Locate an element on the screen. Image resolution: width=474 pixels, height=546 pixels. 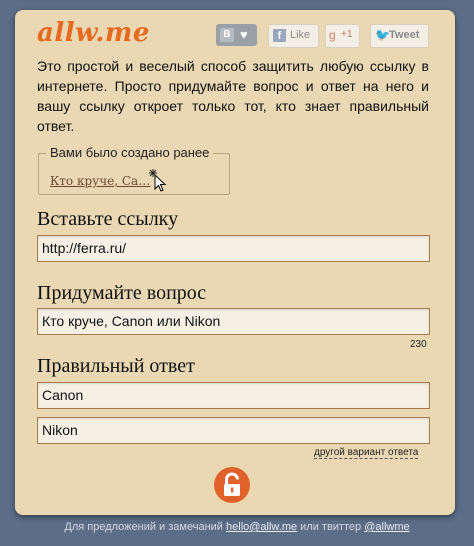
unlock-icon is located at coordinates (232, 484).